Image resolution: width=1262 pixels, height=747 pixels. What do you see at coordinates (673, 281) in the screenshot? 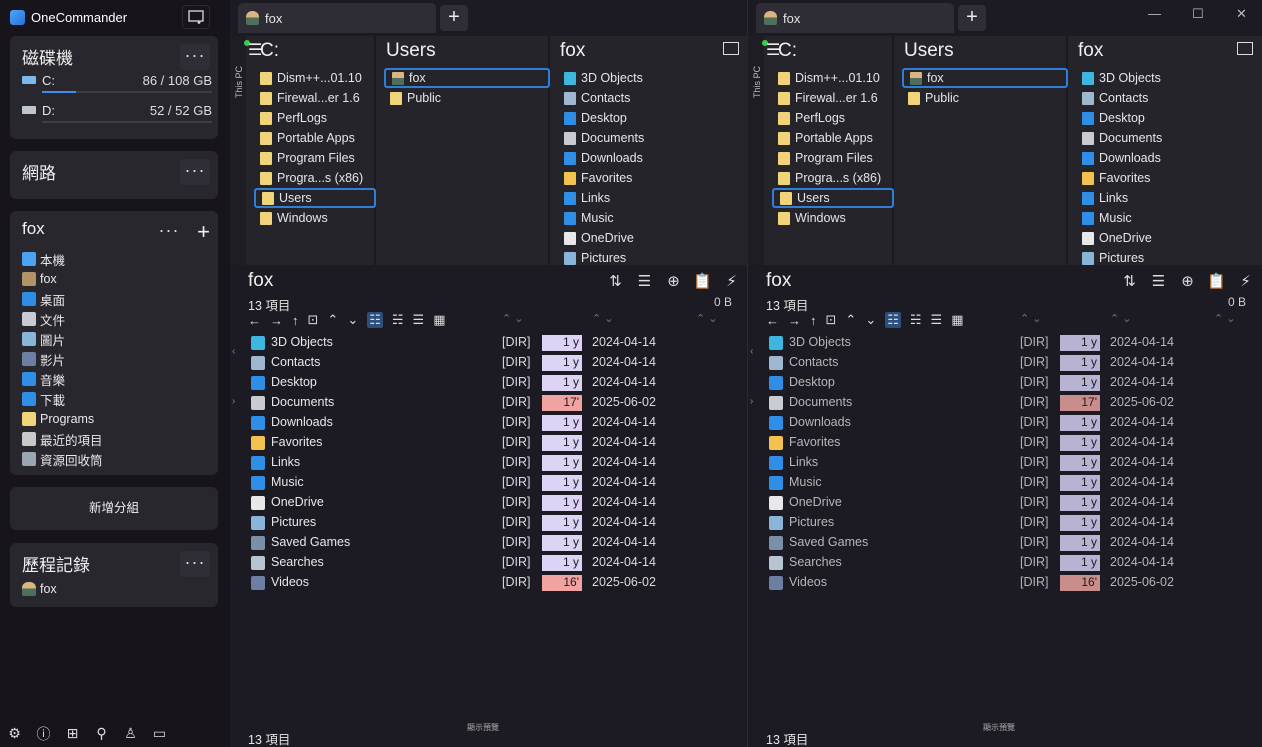
I see `go-button: ⊕` at bounding box center [673, 281].